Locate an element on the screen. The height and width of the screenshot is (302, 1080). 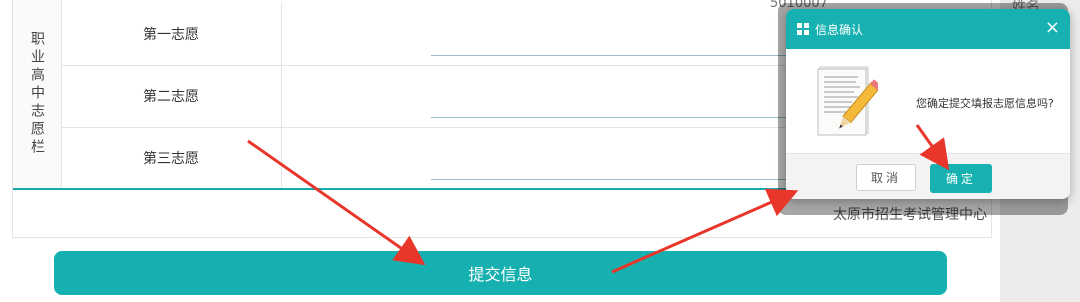
submit-button: 提交信息 is located at coordinates (500, 273).